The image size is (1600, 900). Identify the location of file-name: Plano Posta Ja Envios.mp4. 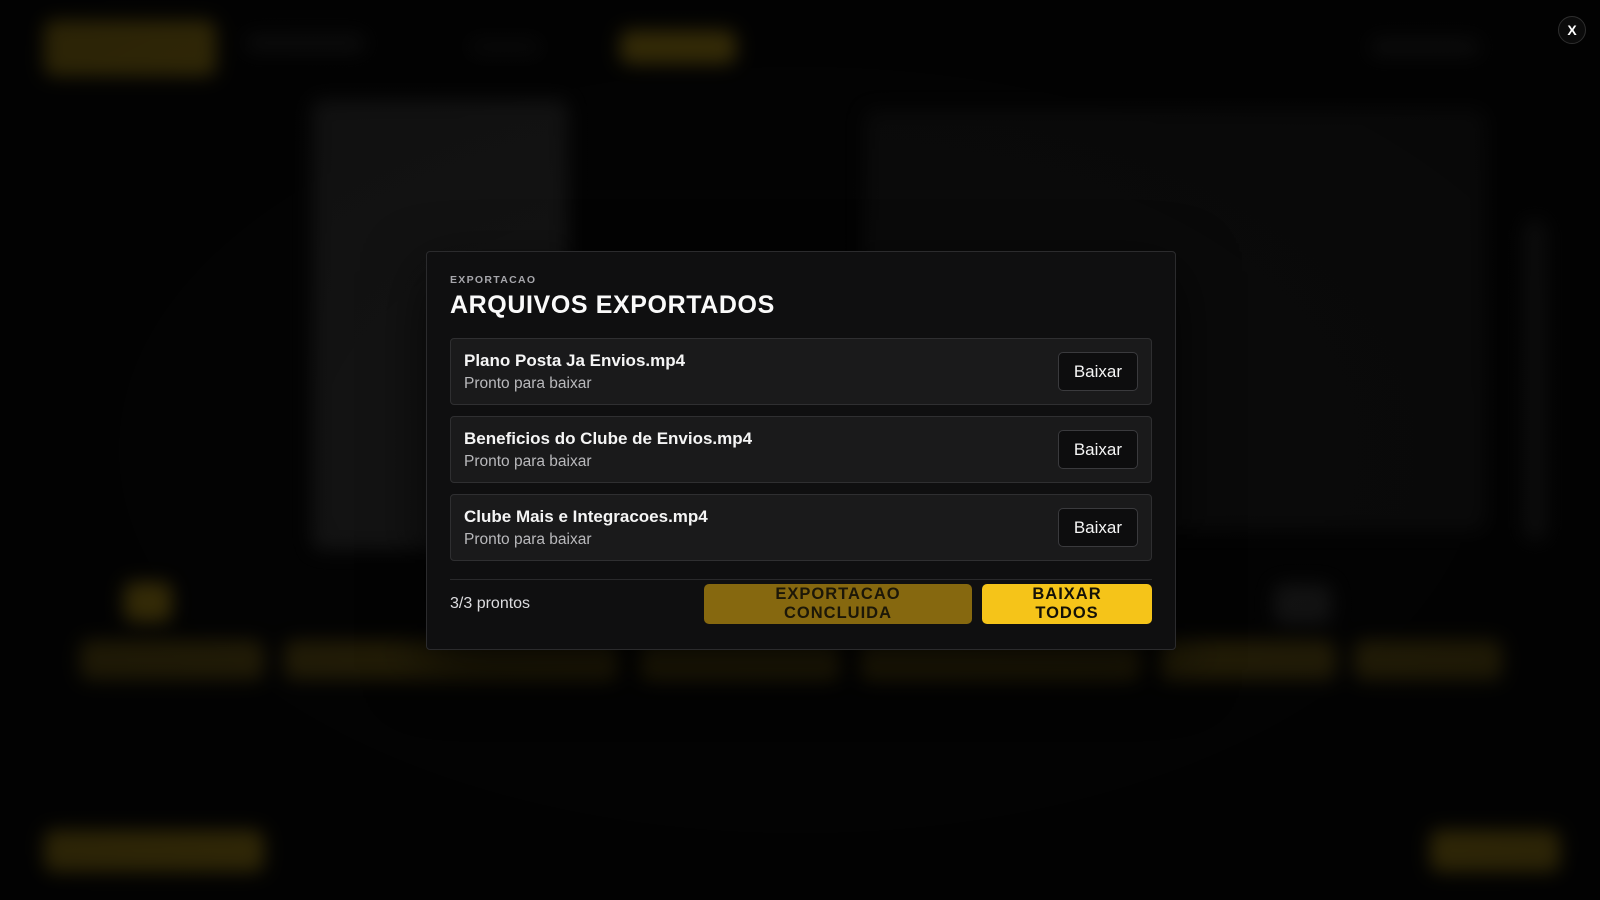
(575, 360).